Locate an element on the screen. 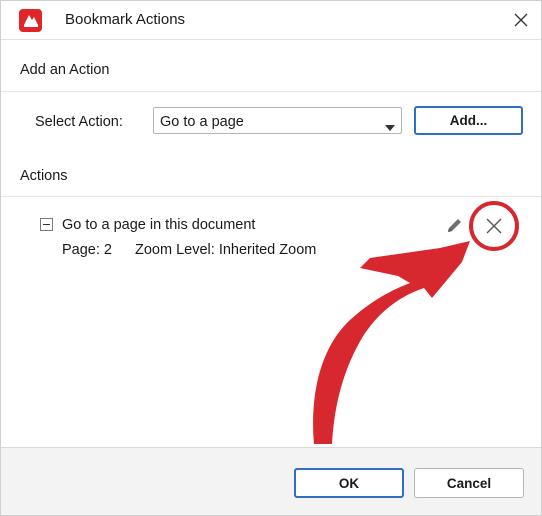 This screenshot has height=516, width=542. pencil-icon is located at coordinates (454, 225).